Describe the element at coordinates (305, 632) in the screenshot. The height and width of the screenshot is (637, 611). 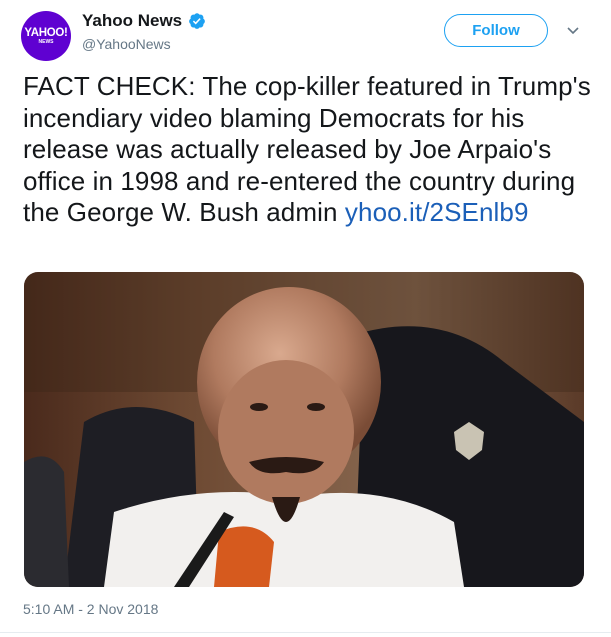
I see `divider` at that location.